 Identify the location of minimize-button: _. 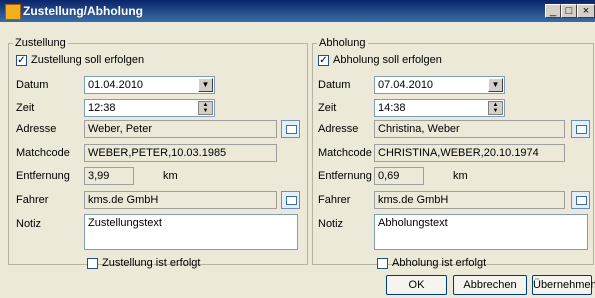
(553, 11).